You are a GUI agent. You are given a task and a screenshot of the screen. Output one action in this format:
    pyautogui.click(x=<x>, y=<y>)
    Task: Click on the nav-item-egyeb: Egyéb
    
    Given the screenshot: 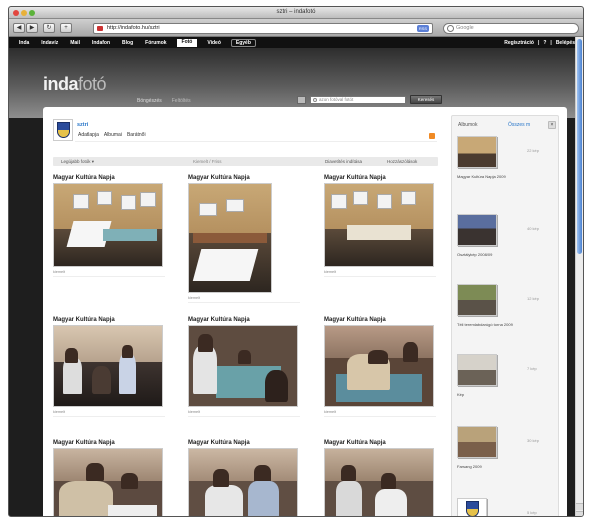 What is the action you would take?
    pyautogui.click(x=243, y=43)
    